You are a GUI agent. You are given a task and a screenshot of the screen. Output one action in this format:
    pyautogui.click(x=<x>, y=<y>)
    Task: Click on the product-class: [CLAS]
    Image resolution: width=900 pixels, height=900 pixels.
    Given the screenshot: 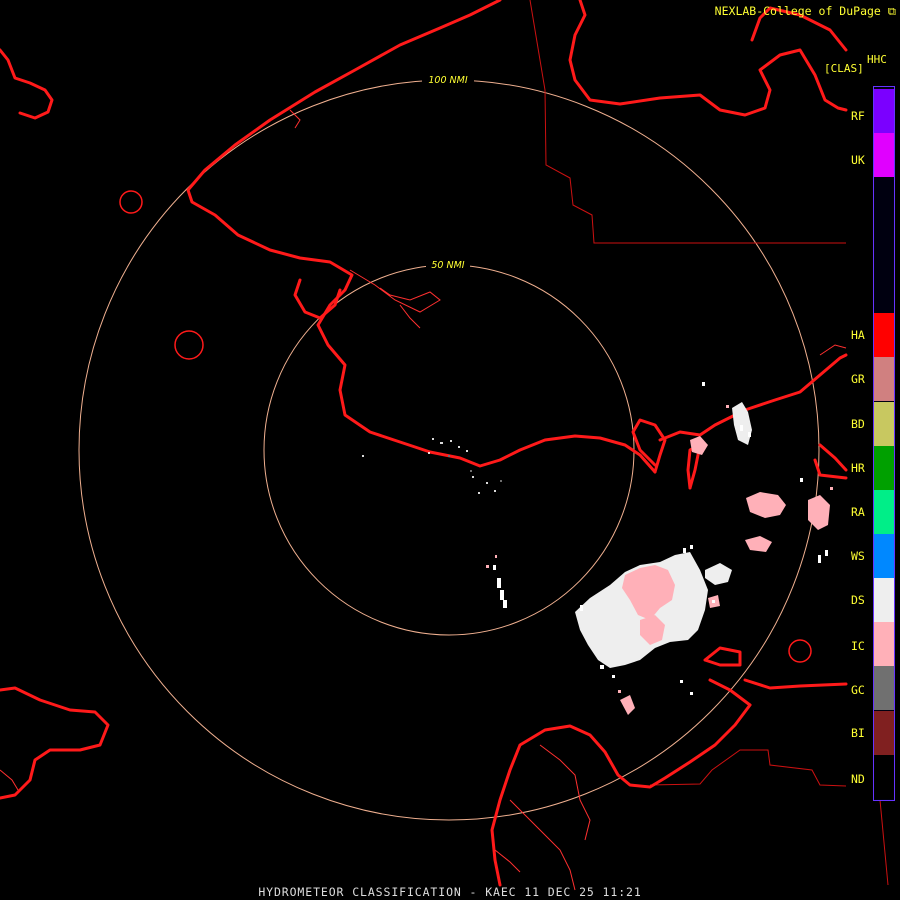 What is the action you would take?
    pyautogui.click(x=844, y=68)
    